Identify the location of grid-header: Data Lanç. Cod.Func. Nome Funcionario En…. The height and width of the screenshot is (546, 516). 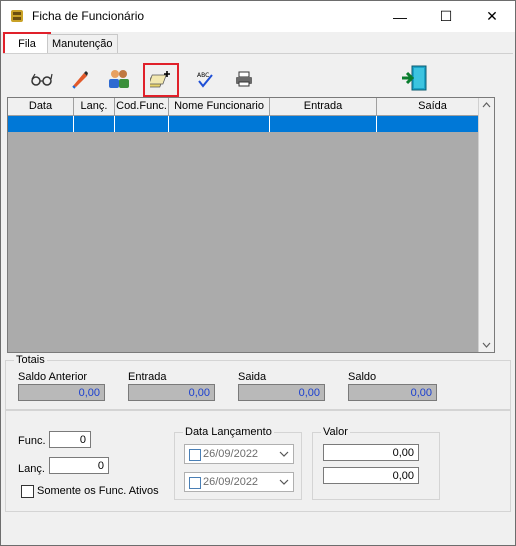
(248, 107).